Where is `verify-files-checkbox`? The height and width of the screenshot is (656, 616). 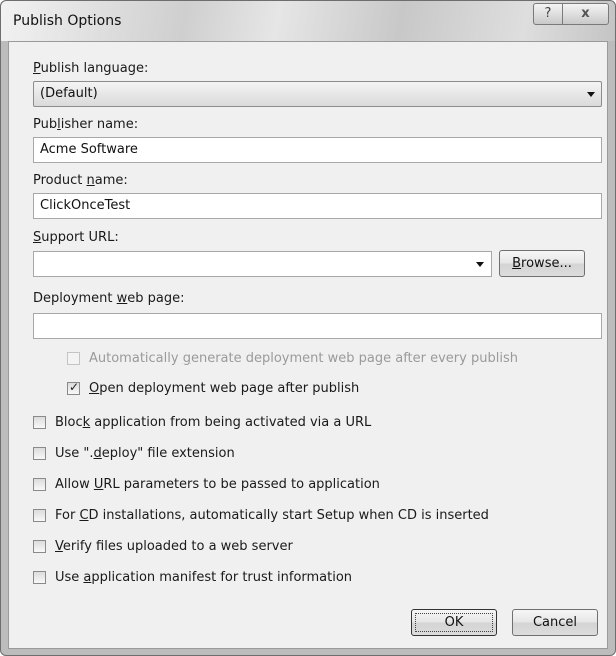
verify-files-checkbox is located at coordinates (39, 546).